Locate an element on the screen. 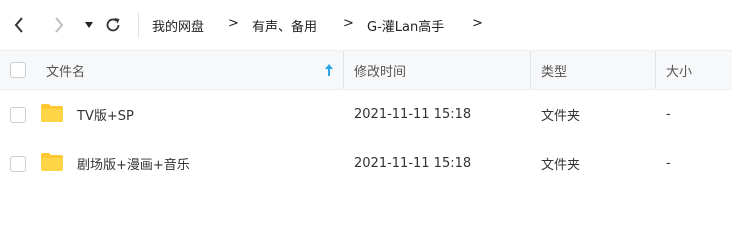 Image resolution: width=732 pixels, height=240 pixels. refresh-icon is located at coordinates (113, 25).